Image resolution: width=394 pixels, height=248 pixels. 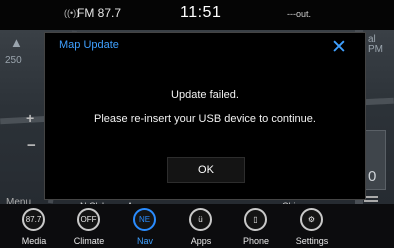 What do you see at coordinates (31, 145) in the screenshot?
I see `zoom-out-button: −` at bounding box center [31, 145].